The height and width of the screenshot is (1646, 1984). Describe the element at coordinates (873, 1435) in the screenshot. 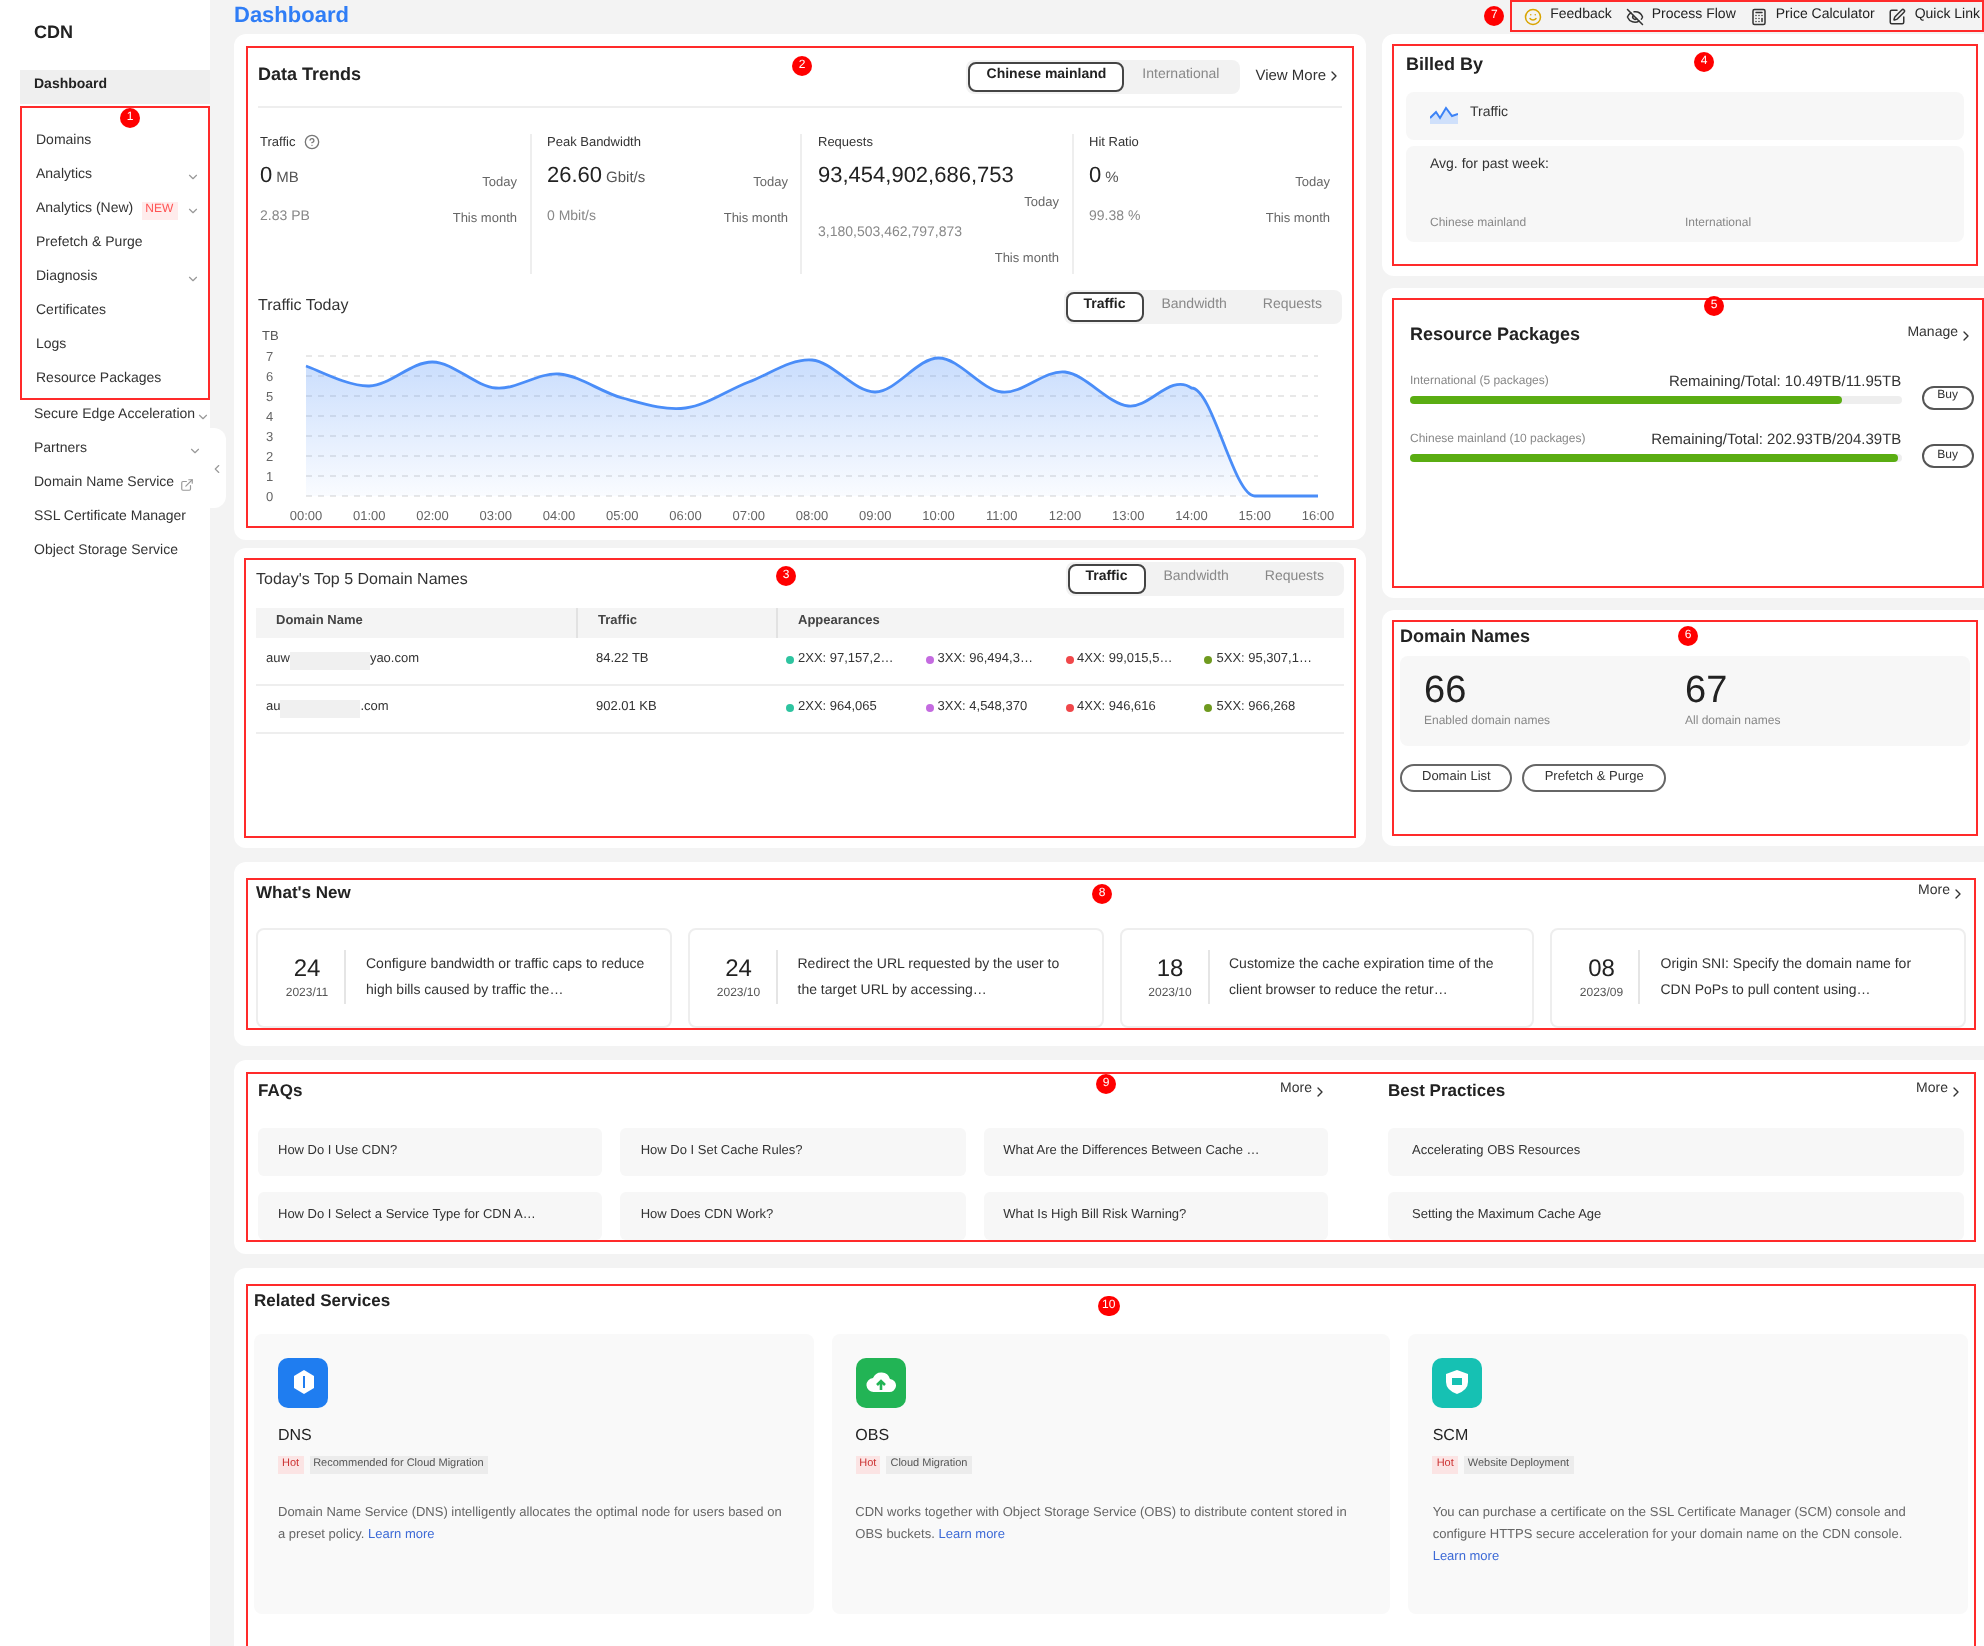

I see `service-name: OBS` at that location.